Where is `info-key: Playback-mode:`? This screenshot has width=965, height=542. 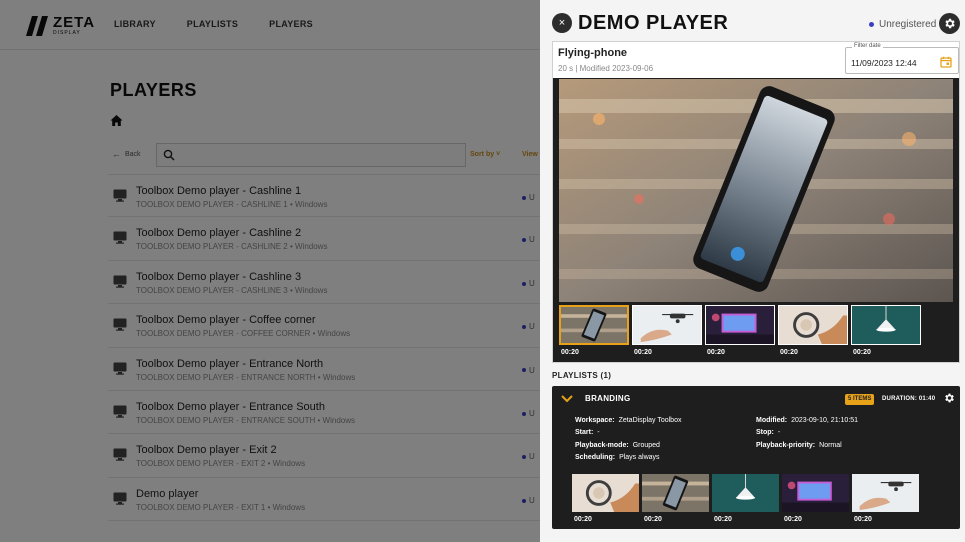 info-key: Playback-mode: is located at coordinates (602, 445).